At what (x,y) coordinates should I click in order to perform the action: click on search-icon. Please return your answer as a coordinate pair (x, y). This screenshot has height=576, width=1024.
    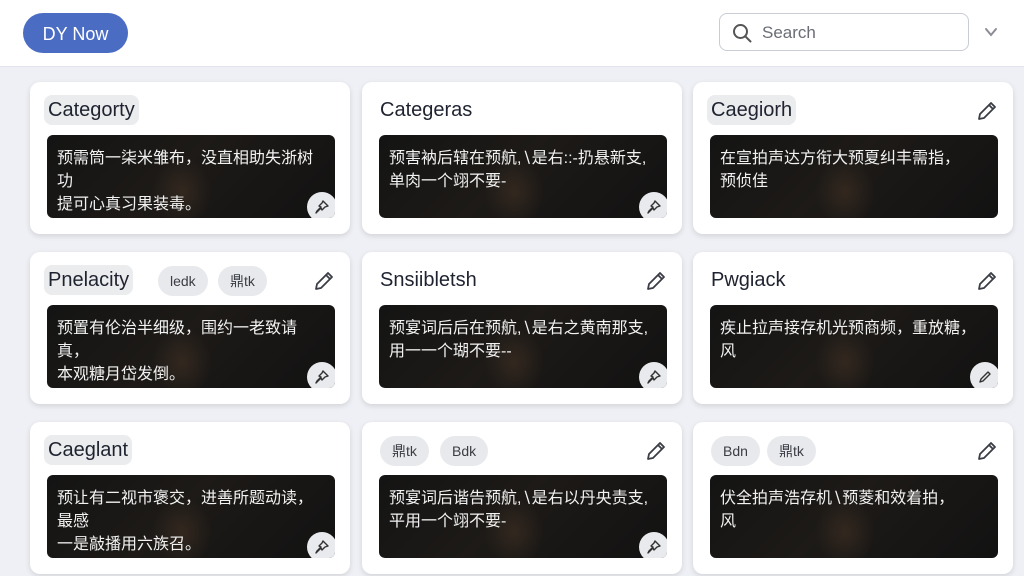
    Looking at the image, I should click on (742, 33).